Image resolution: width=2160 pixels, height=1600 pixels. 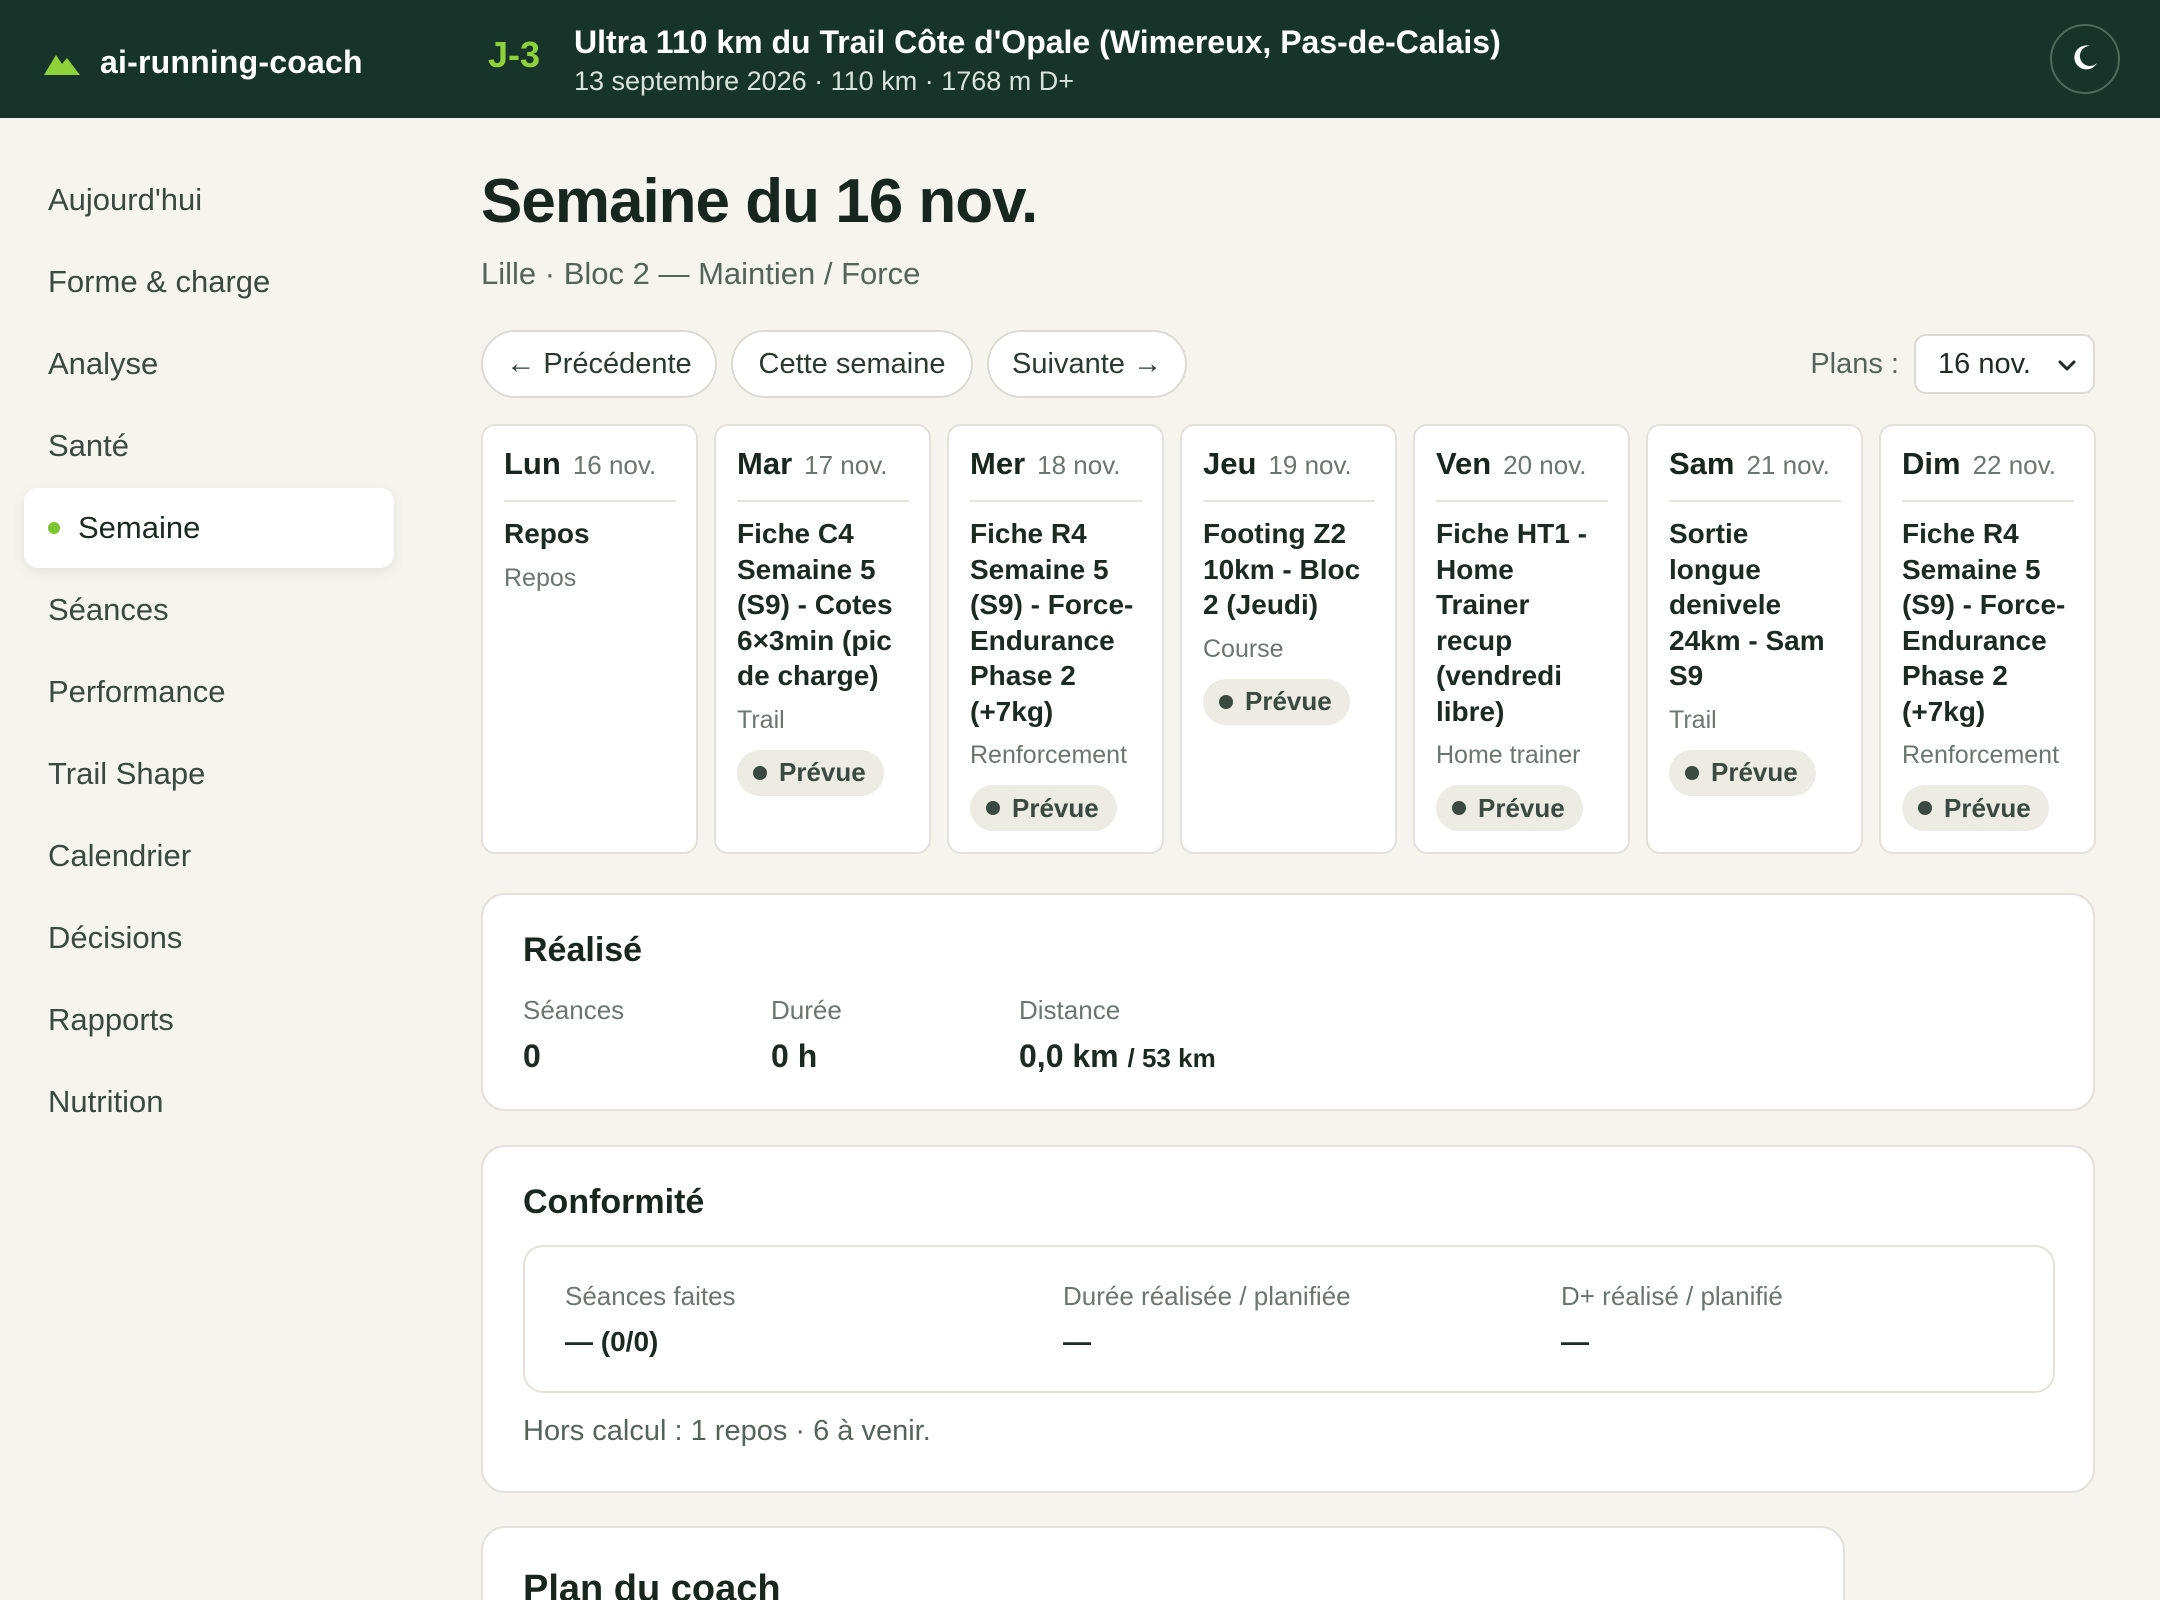 I want to click on distance-target: / 53 km, so click(x=1171, y=1058).